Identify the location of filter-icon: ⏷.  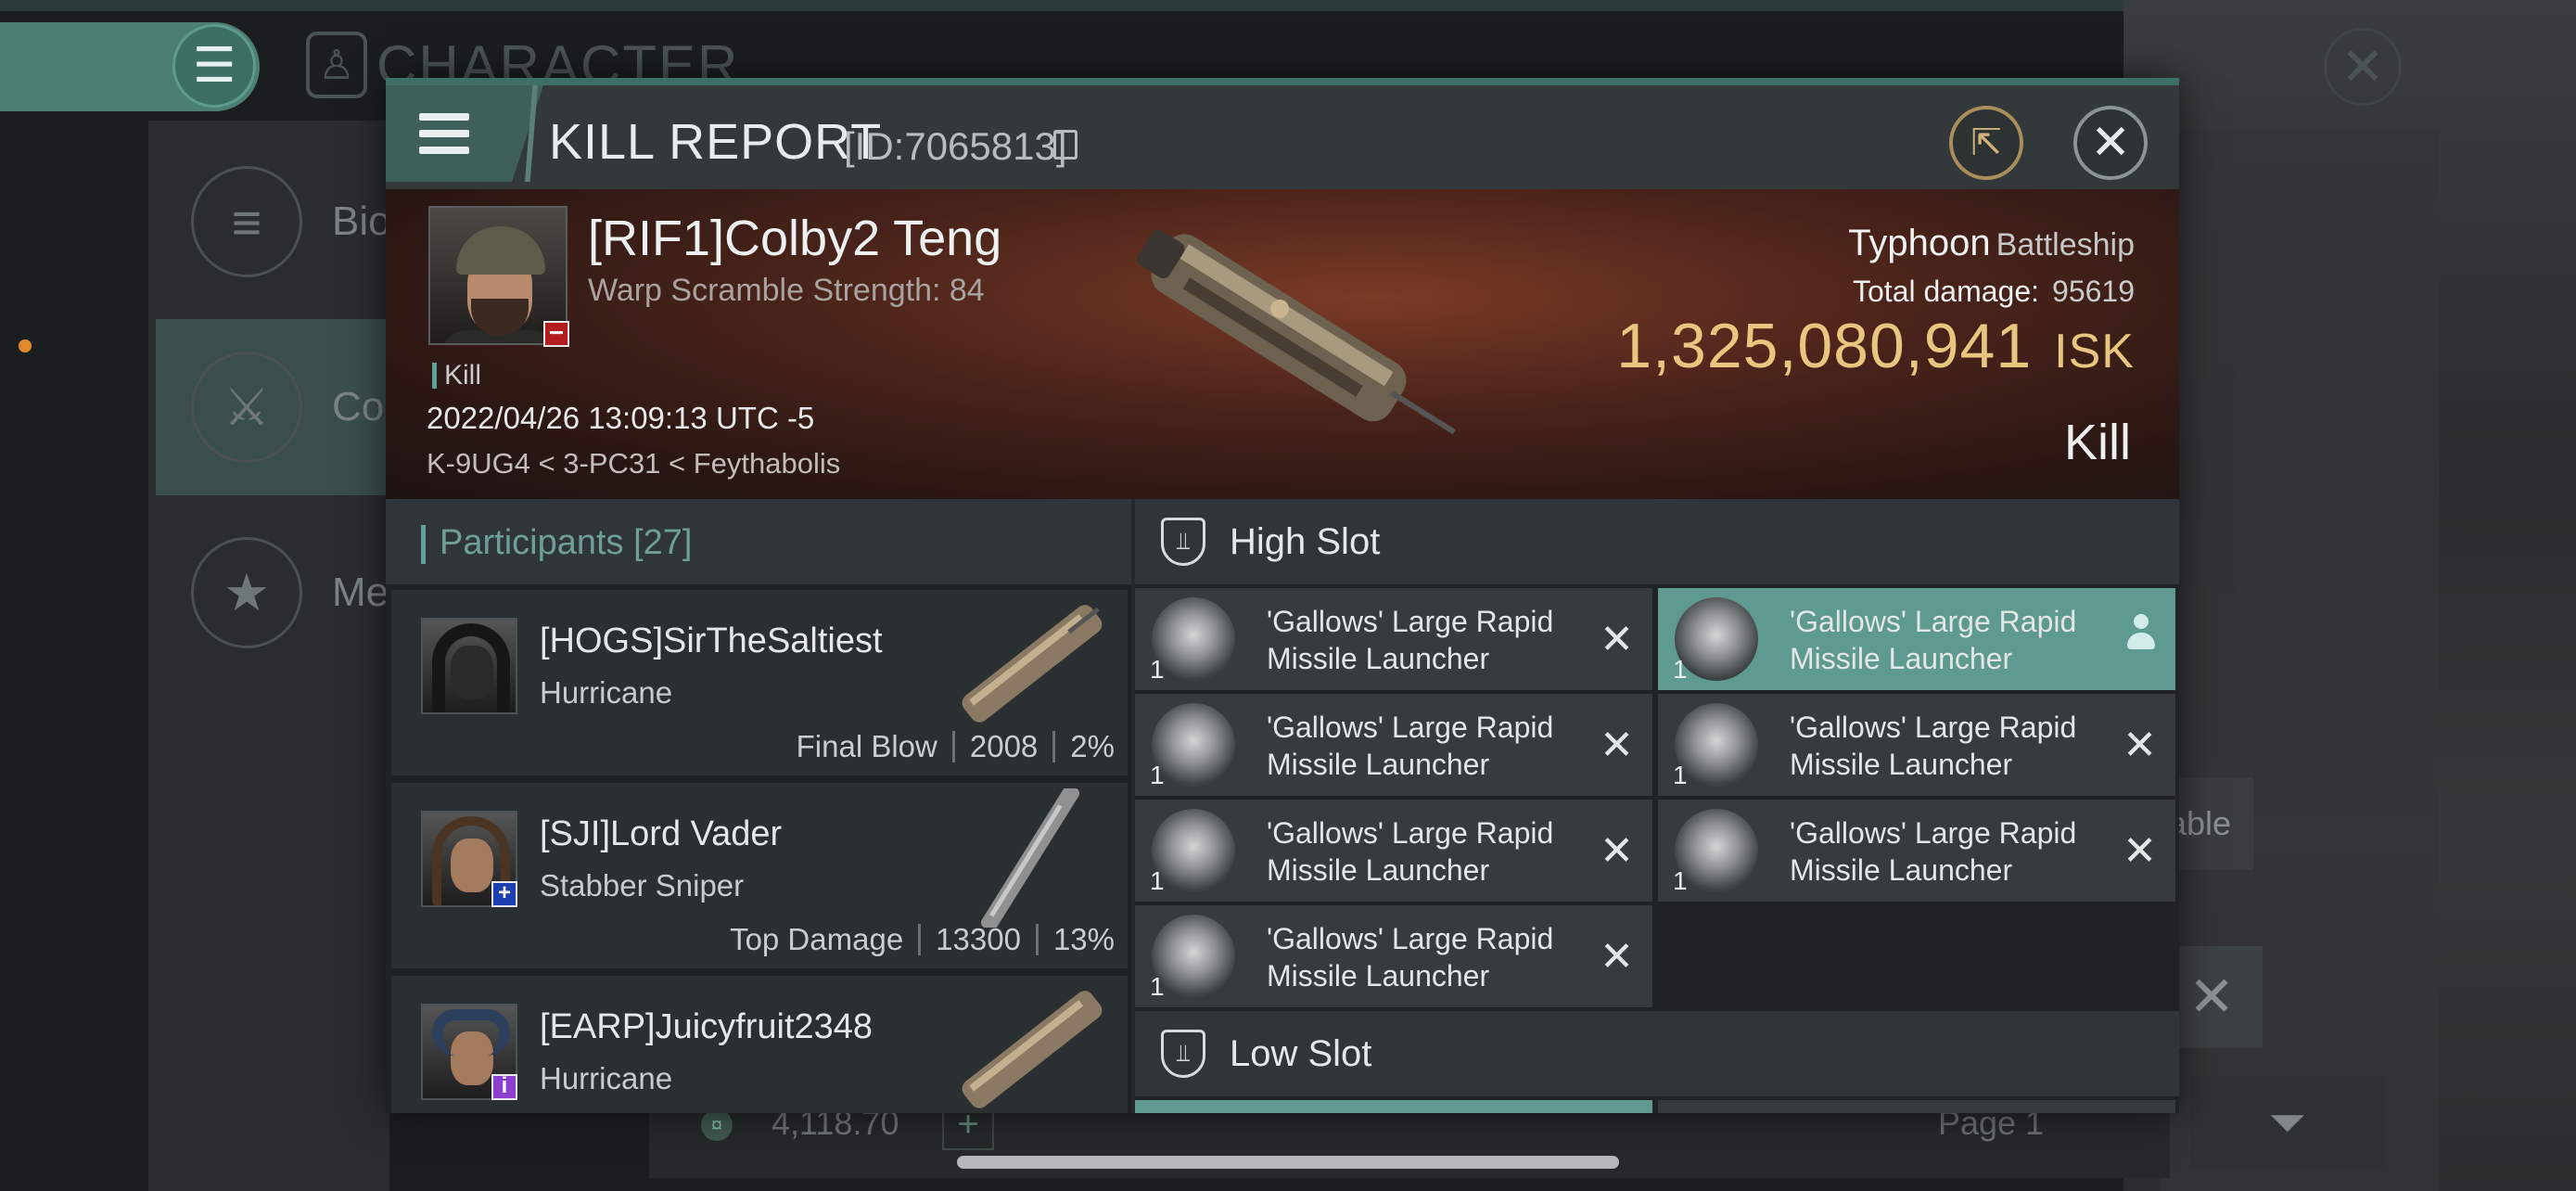
(2287, 1121).